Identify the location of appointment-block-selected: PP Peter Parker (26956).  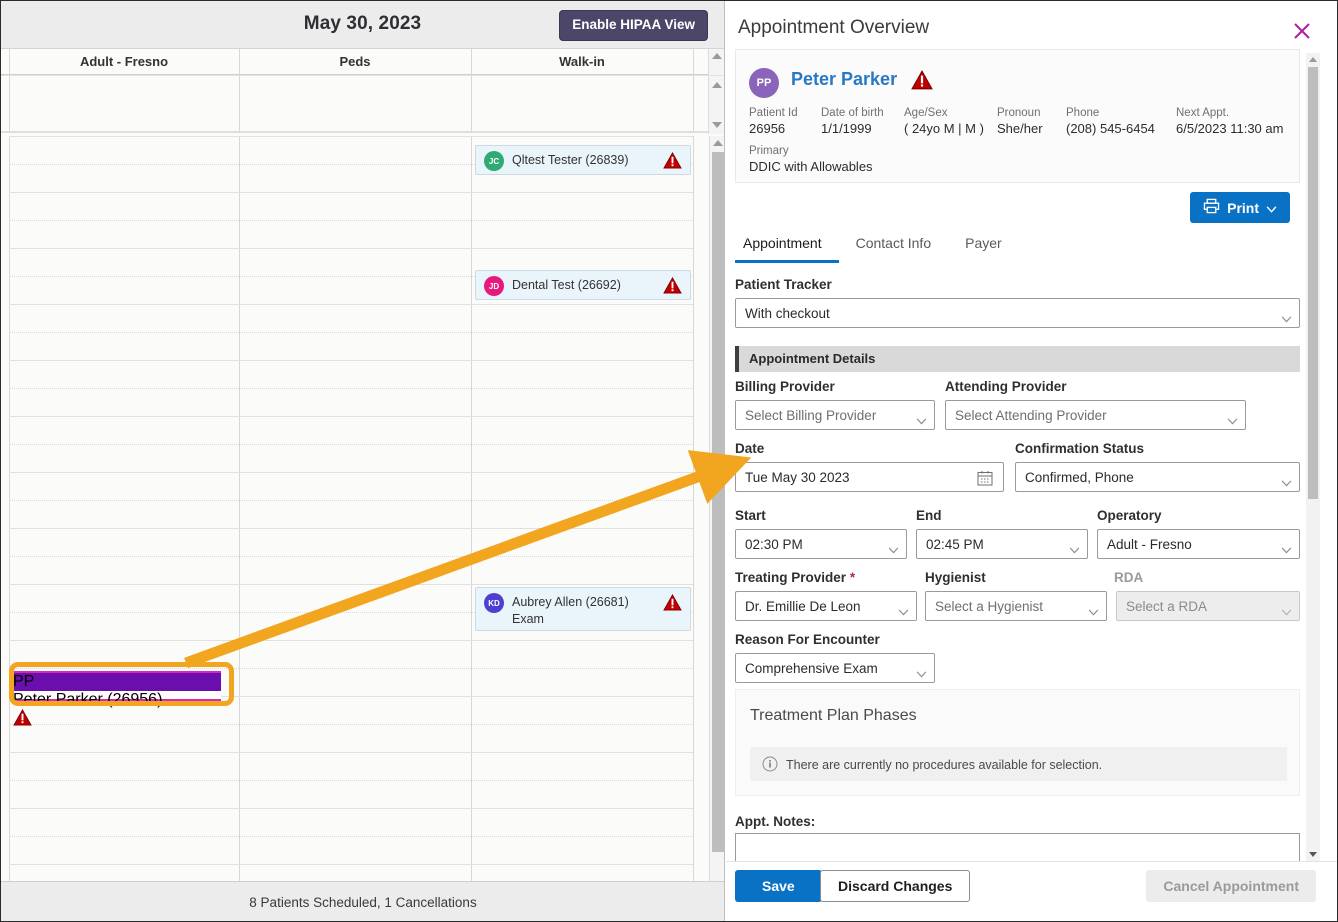
(117, 698).